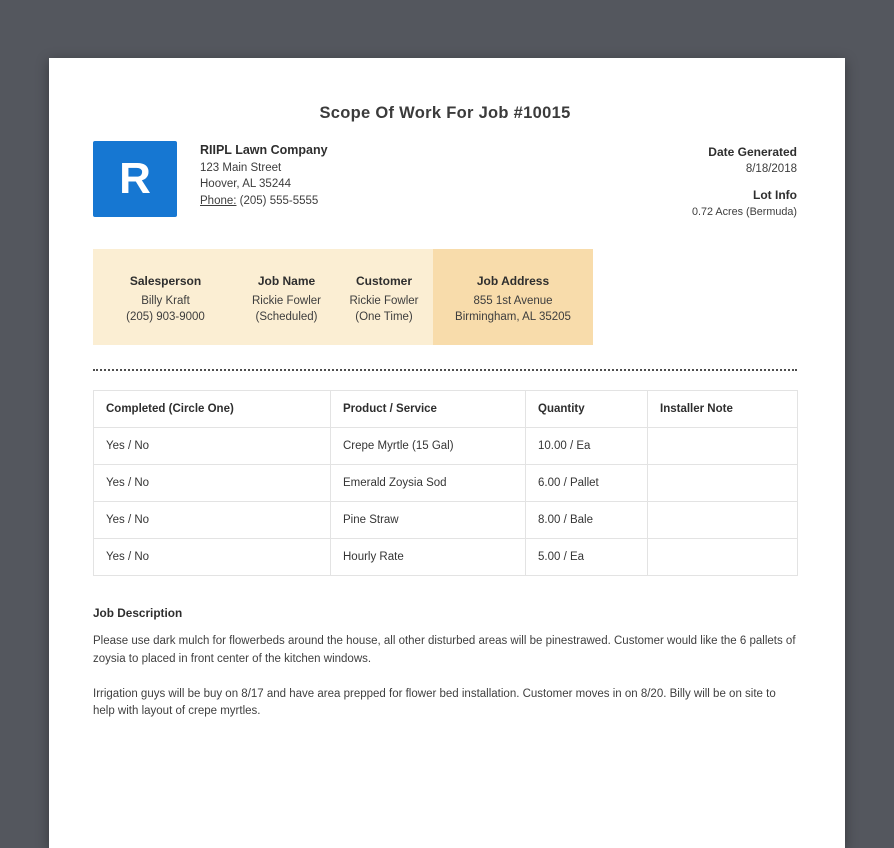 The height and width of the screenshot is (848, 894). Describe the element at coordinates (286, 316) in the screenshot. I see `summary-line2: (Scheduled)` at that location.